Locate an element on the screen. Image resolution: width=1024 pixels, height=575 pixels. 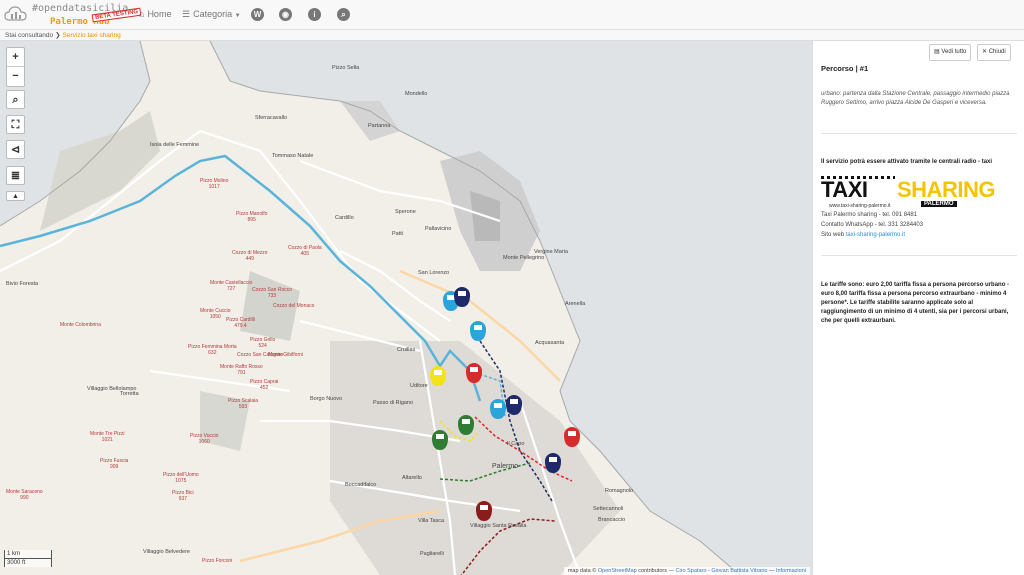
place-label: Pallavicino is located at coordinates (438, 229).